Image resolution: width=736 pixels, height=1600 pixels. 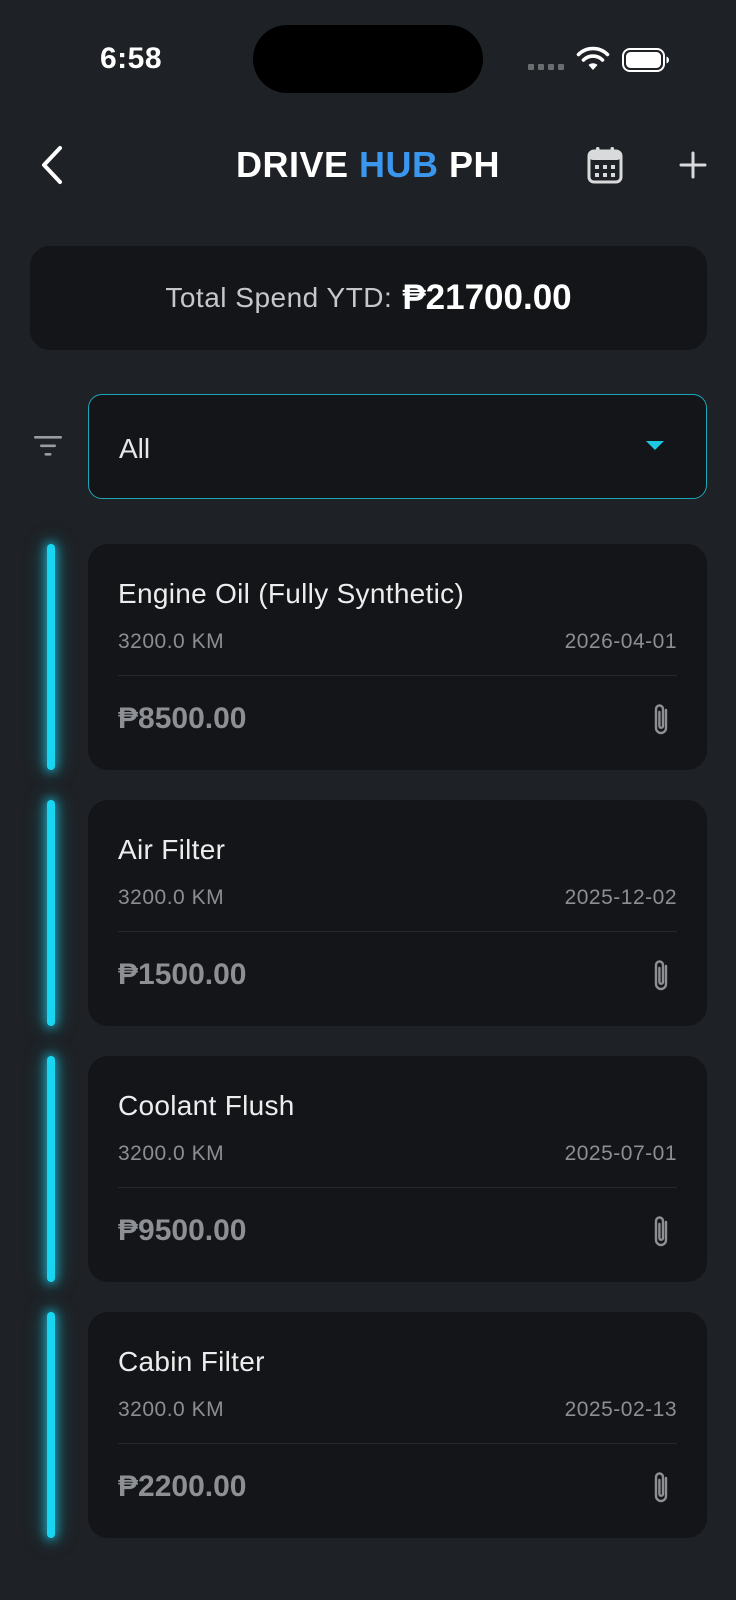 I want to click on filter-icon, so click(x=48, y=446).